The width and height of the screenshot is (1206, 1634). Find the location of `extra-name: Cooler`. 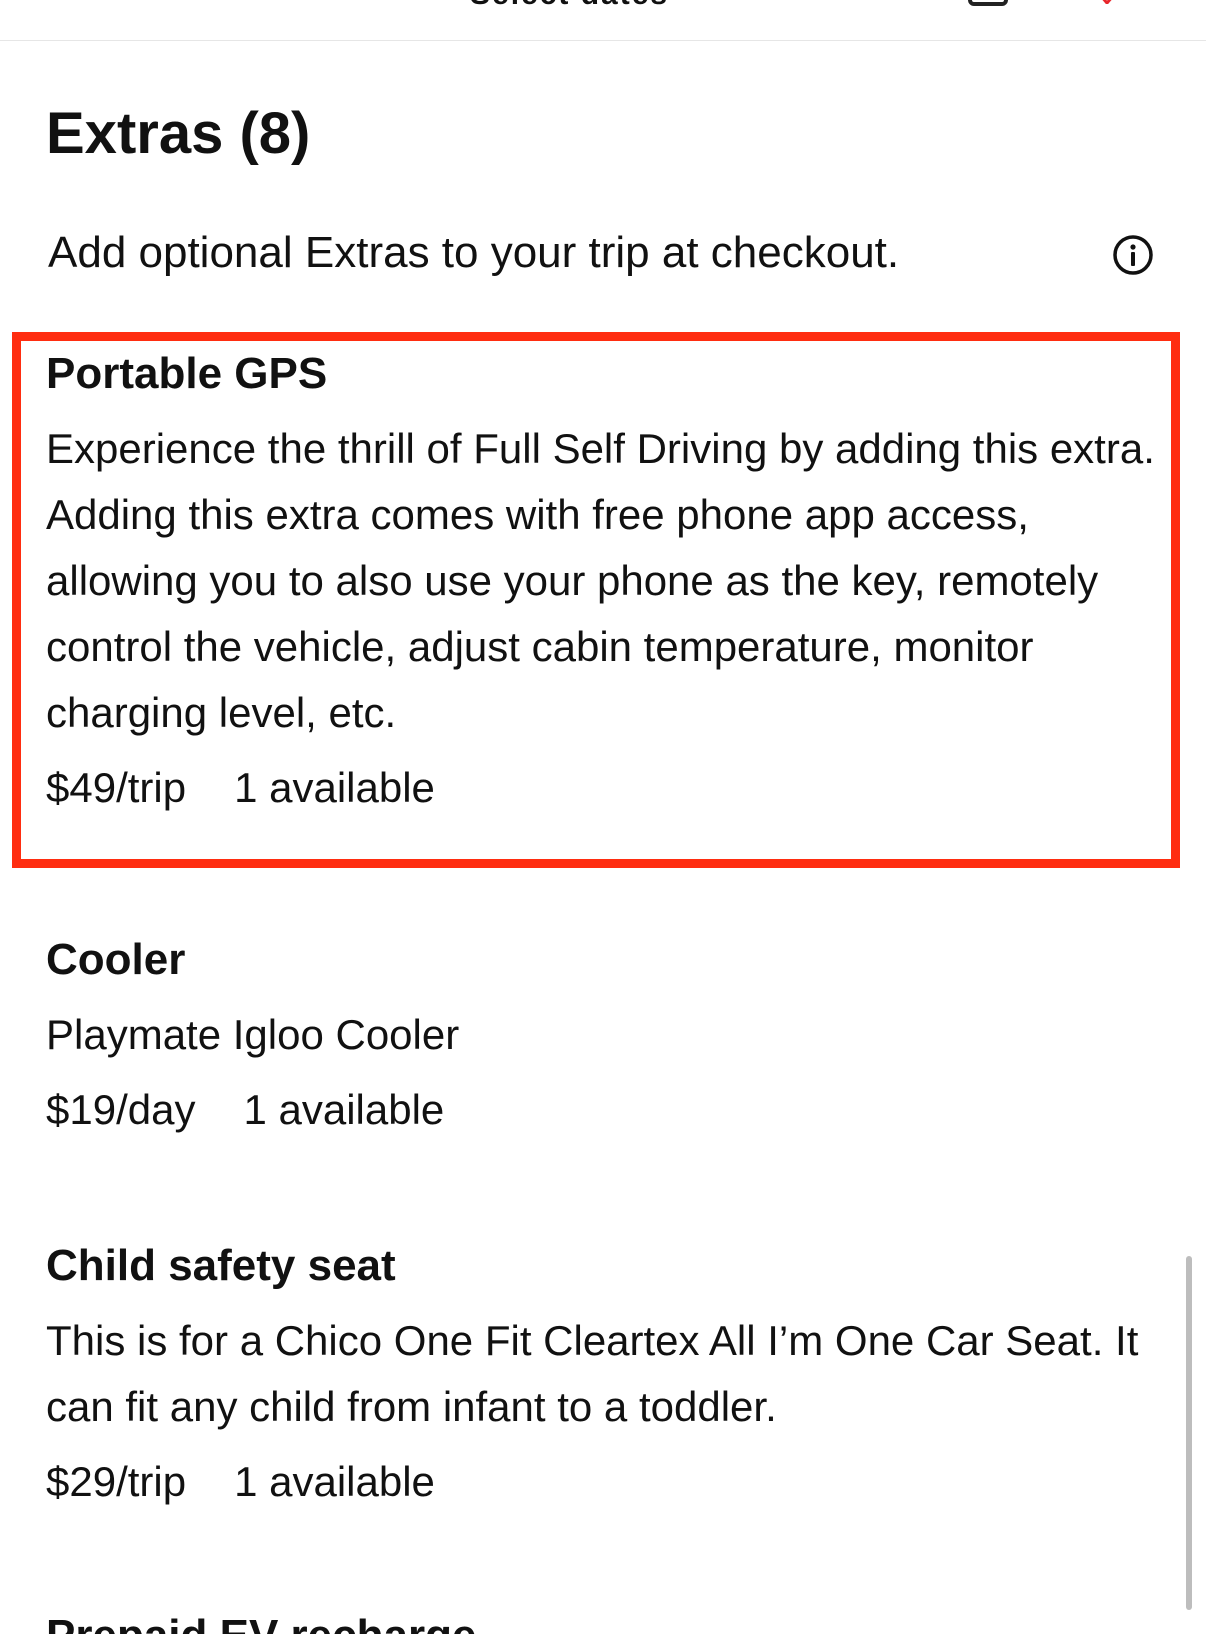

extra-name: Cooler is located at coordinates (116, 959).